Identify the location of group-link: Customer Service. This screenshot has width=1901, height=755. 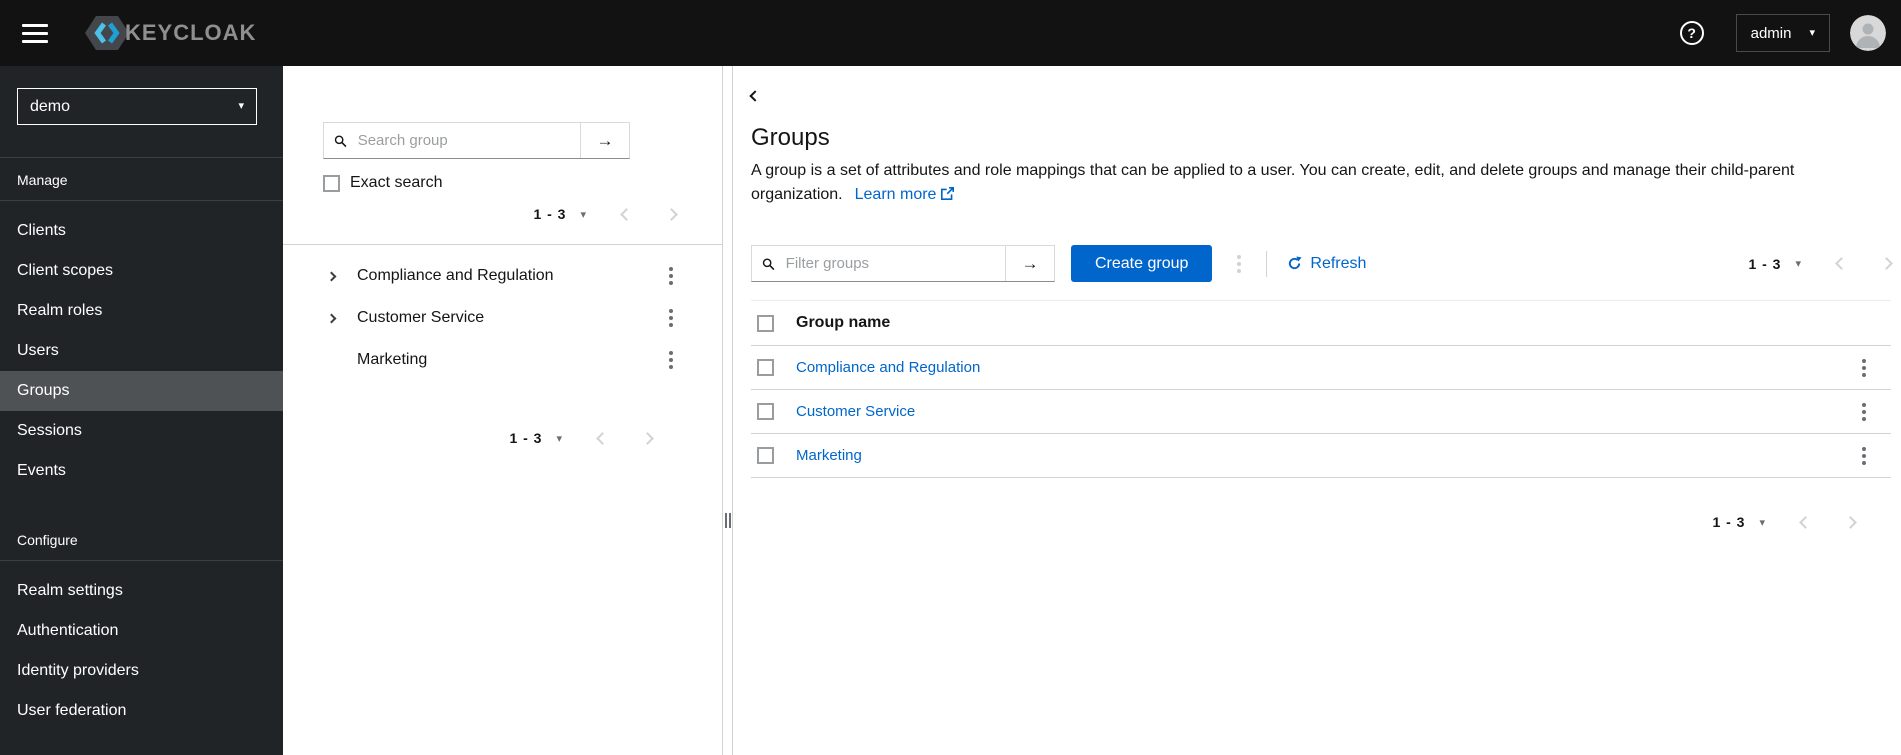
(855, 411).